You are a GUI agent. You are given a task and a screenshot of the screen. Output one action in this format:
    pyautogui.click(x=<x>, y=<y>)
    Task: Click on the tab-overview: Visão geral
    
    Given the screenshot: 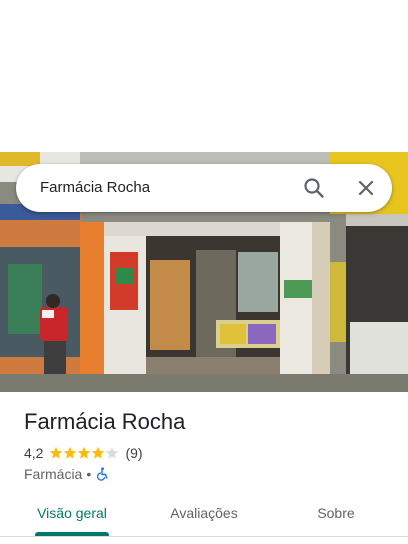 What is the action you would take?
    pyautogui.click(x=72, y=514)
    